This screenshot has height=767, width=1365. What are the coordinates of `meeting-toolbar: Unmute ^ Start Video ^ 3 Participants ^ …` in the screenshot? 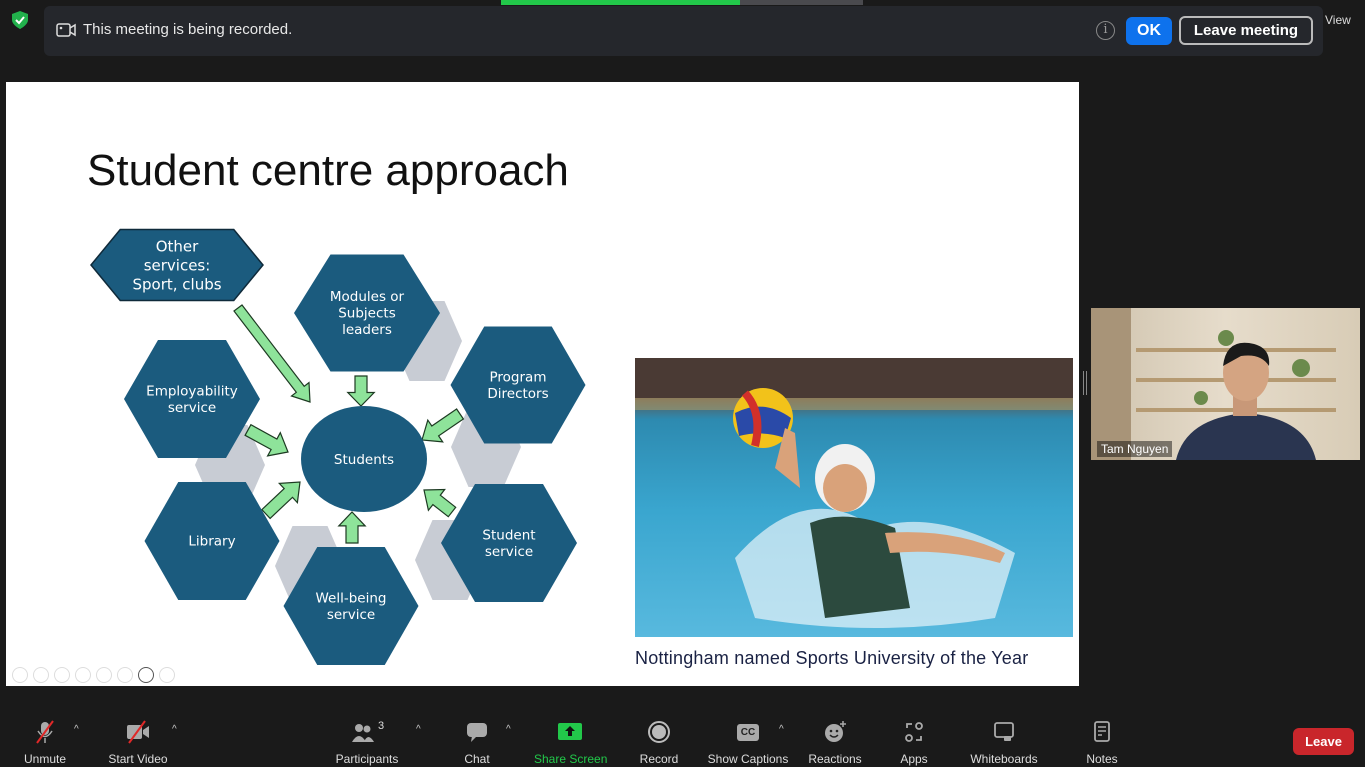 It's located at (682, 739).